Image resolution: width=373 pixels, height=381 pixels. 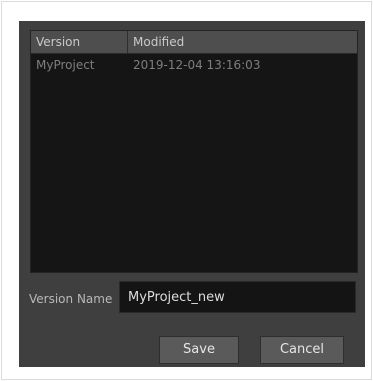 I want to click on column-header-version: Version, so click(x=79, y=42).